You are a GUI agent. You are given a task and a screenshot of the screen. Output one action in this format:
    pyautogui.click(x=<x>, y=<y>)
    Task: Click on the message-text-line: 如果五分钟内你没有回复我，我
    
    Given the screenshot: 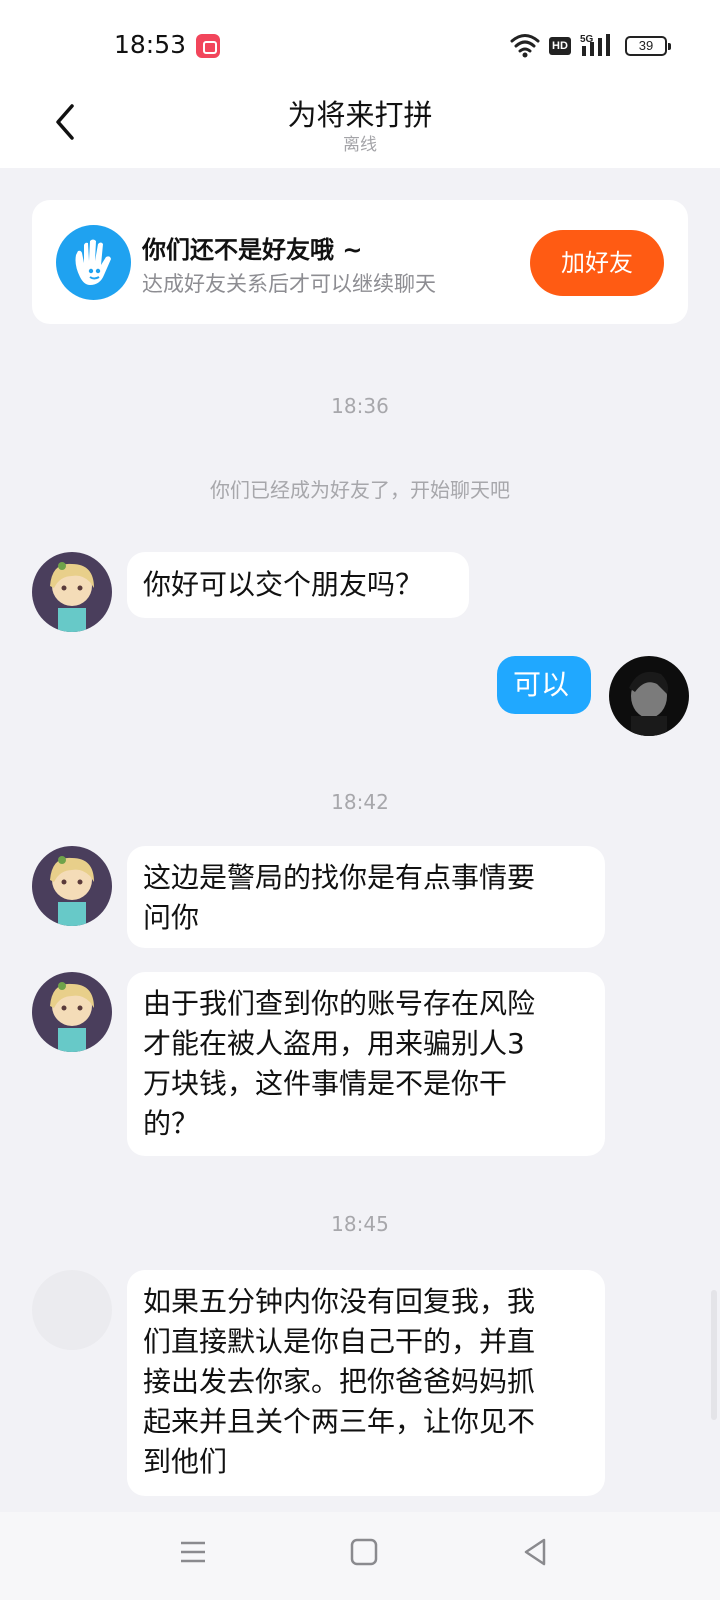 What is the action you would take?
    pyautogui.click(x=339, y=1301)
    